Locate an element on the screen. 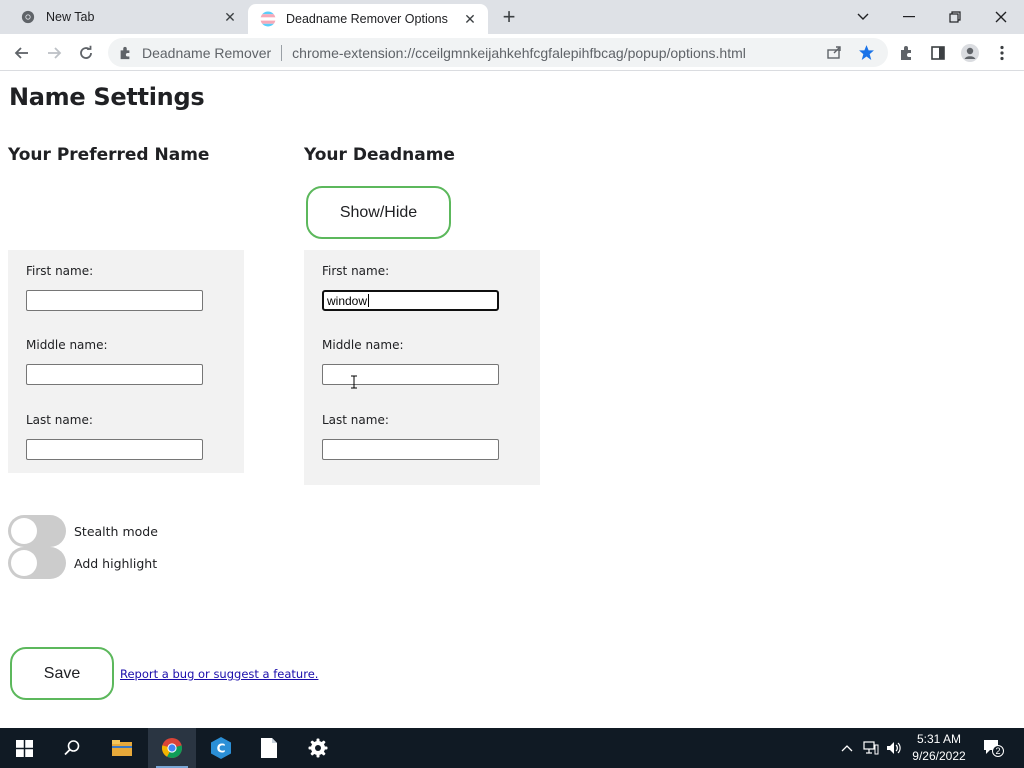 Image resolution: width=1024 pixels, height=768 pixels. tab-deadname-options: Deadname Remover Options ✕ is located at coordinates (368, 19).